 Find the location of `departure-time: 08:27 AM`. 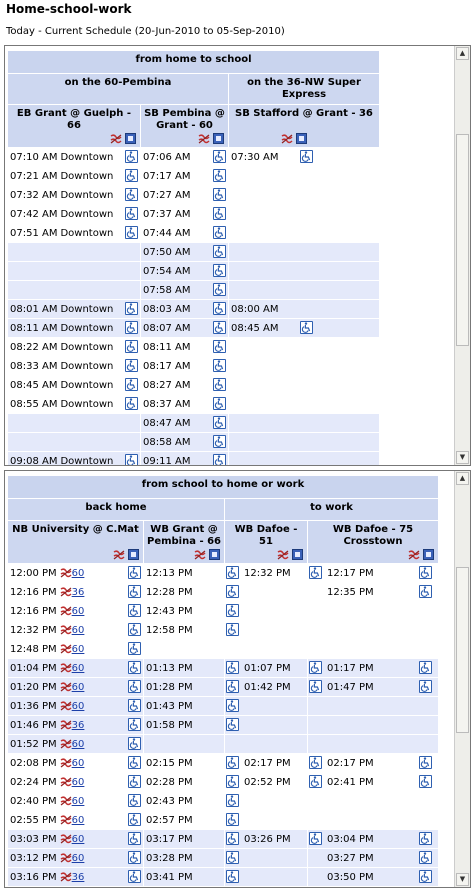

departure-time: 08:27 AM is located at coordinates (167, 385).